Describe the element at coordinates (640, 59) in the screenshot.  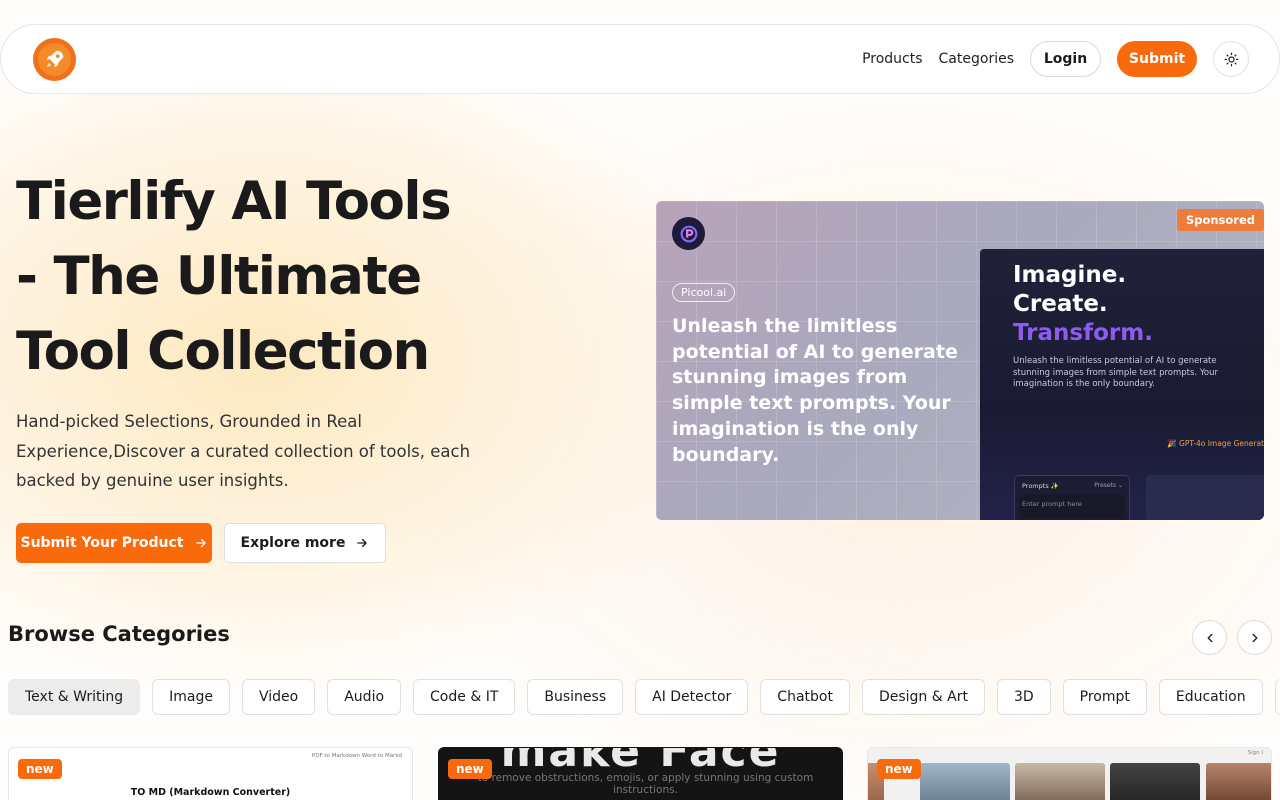
I see `top-navbar: Products Categories Login Submit` at that location.